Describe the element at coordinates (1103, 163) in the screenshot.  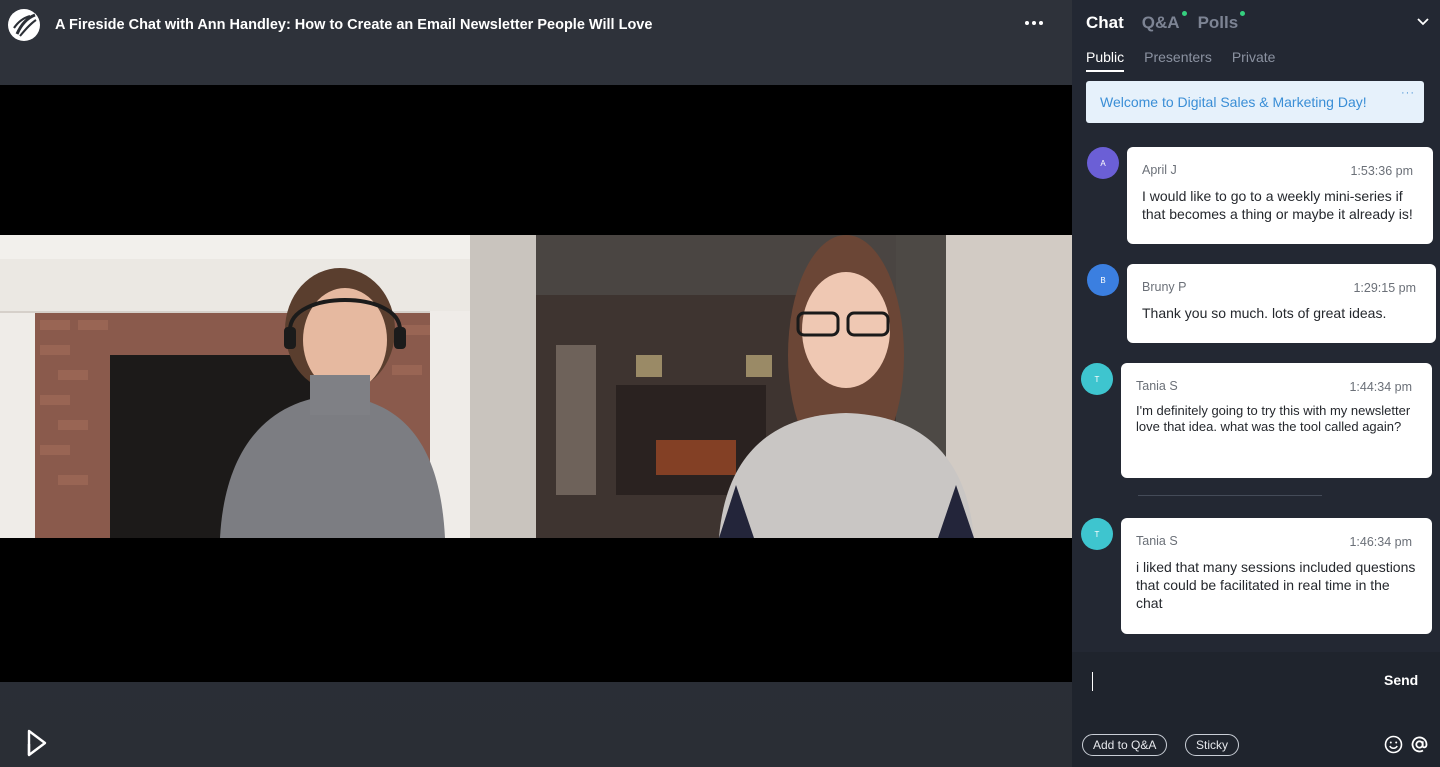
I see `avatar: A` at that location.